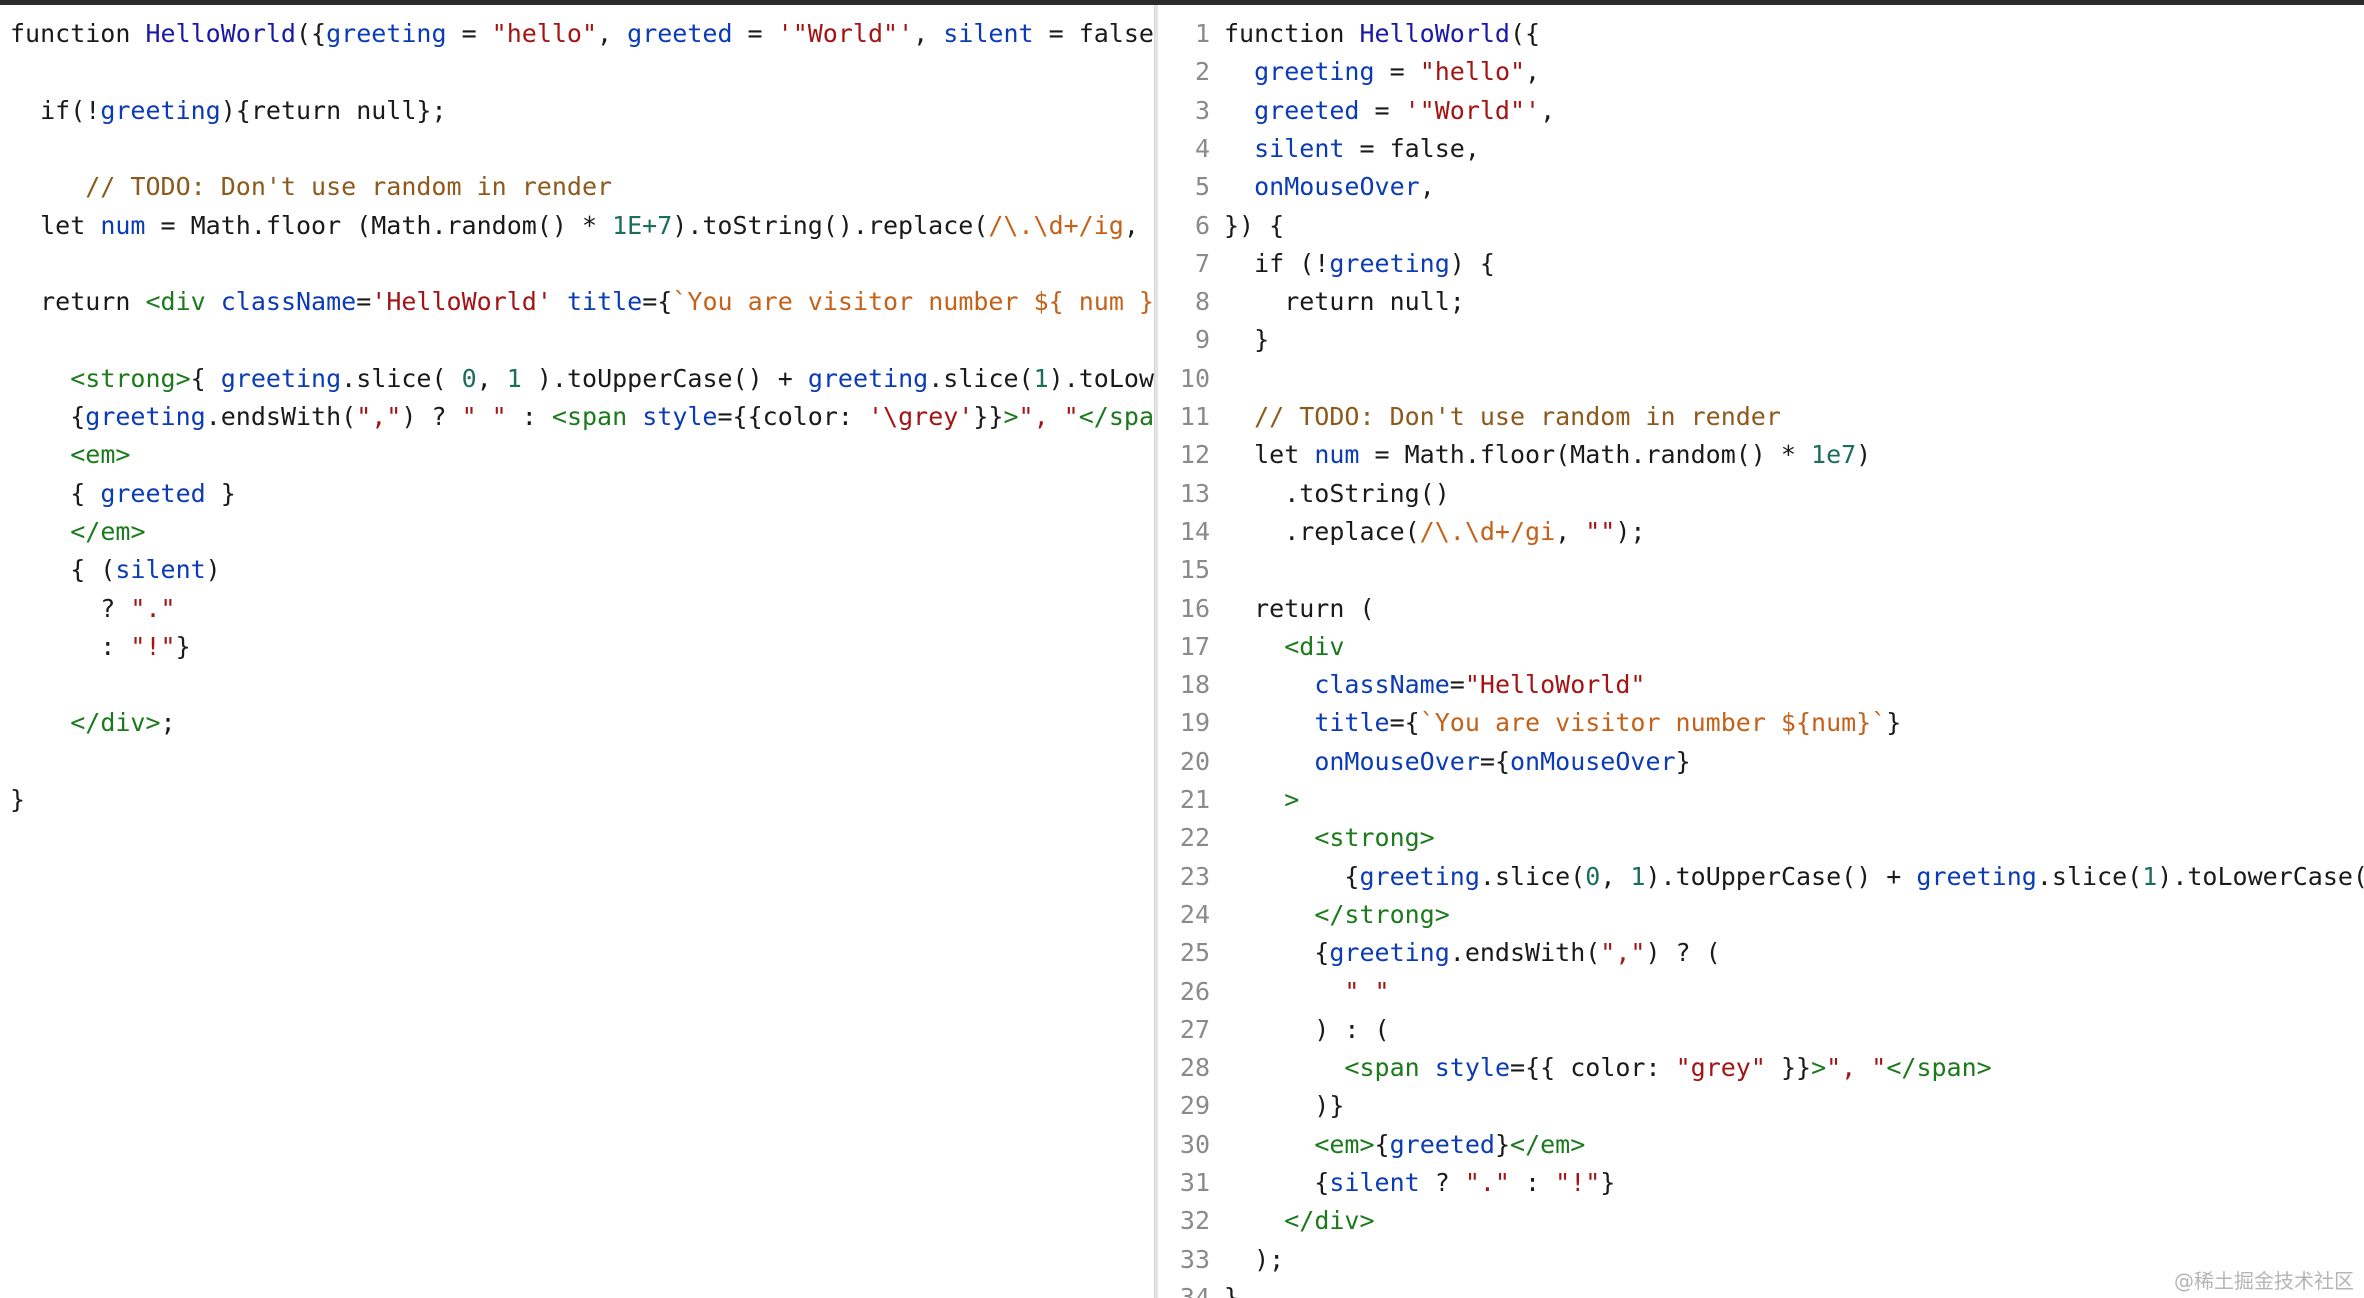 Image resolution: width=2364 pixels, height=1298 pixels. Describe the element at coordinates (1420, 1182) in the screenshot. I see `code-text: {silent ? "." : "!"}` at that location.